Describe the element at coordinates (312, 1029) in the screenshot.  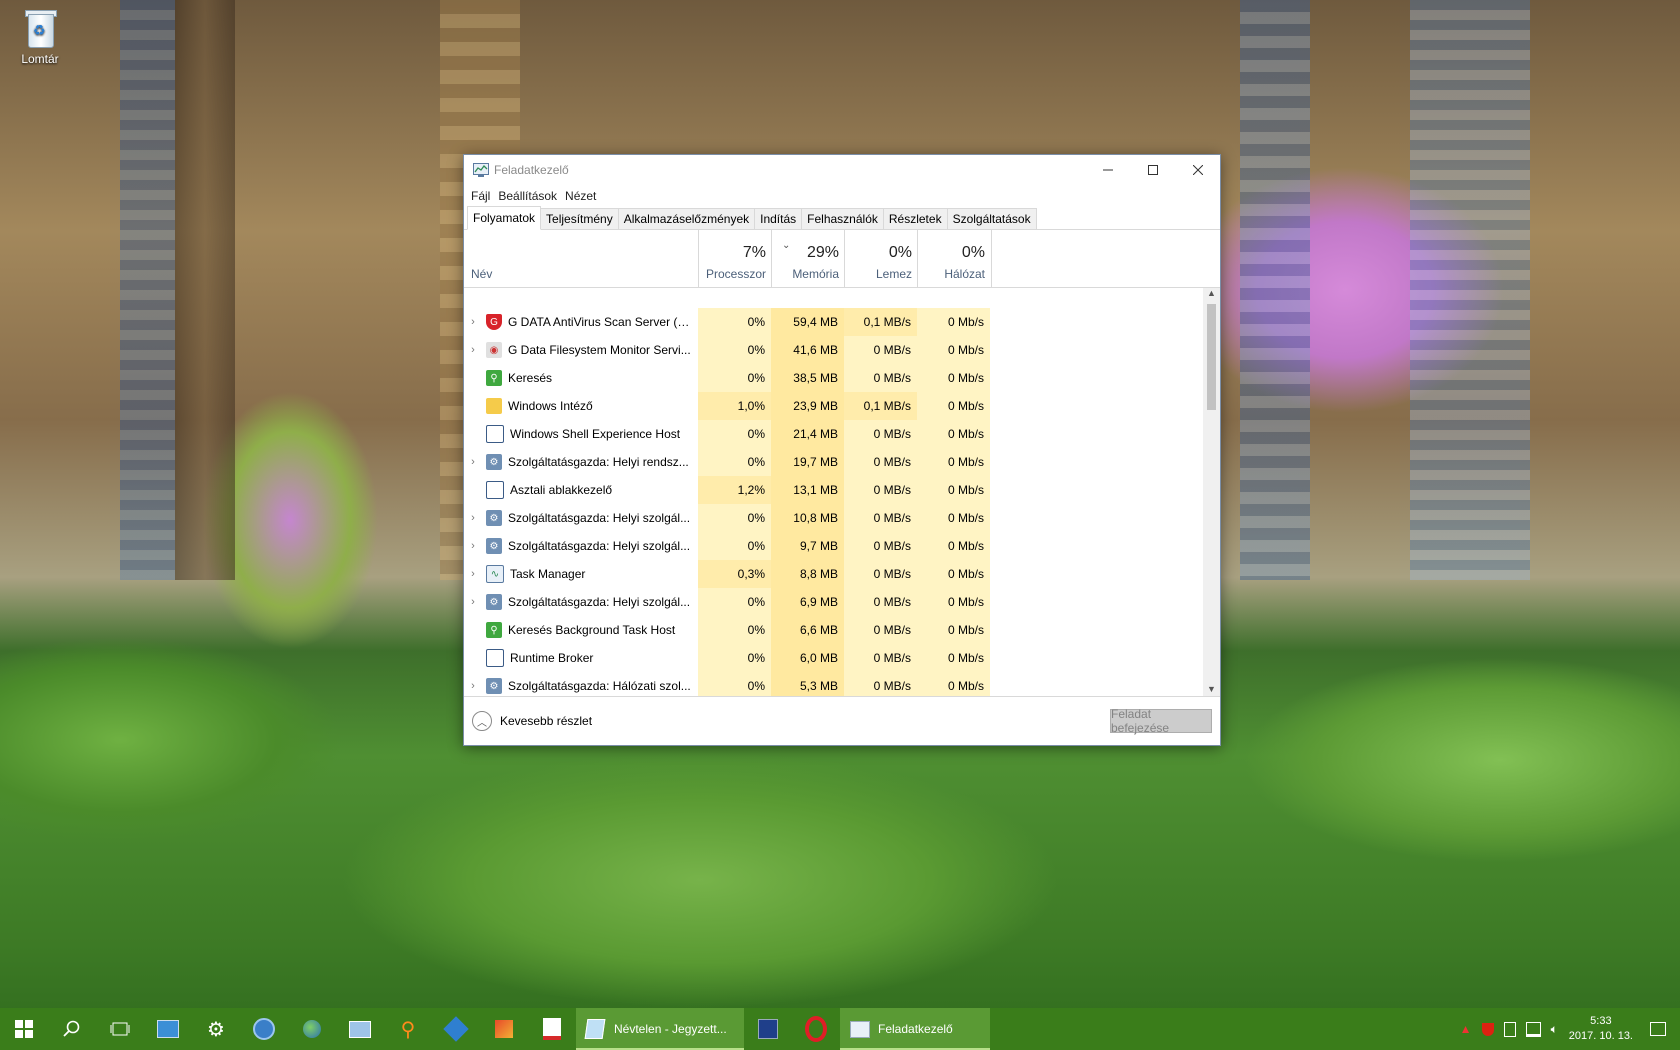
I see `taskbar-pin-browser` at that location.